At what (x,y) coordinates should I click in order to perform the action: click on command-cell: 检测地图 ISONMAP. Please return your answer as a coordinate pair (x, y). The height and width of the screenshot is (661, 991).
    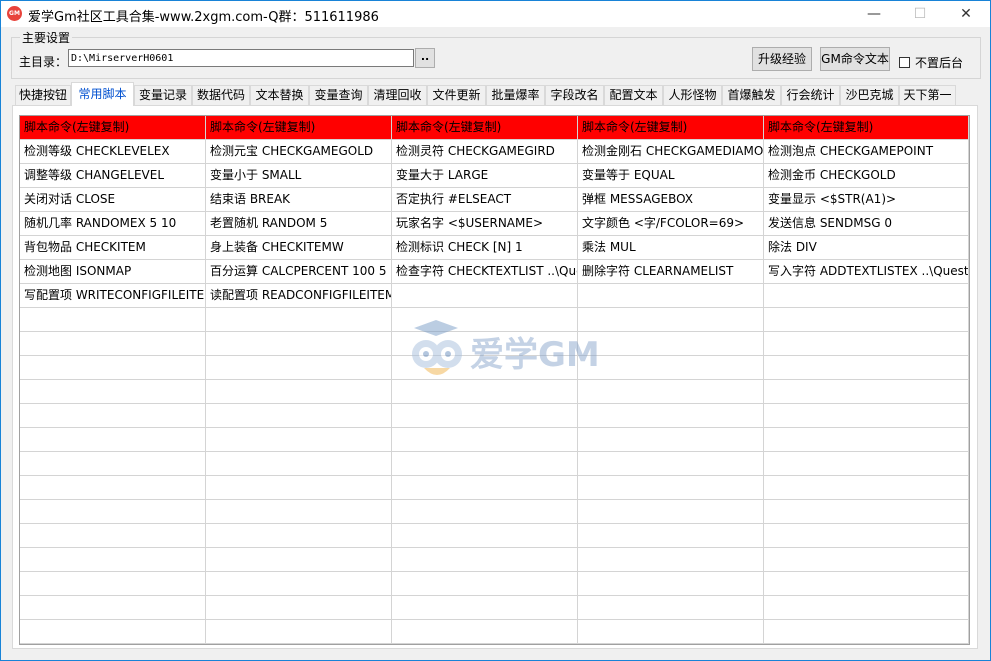
    Looking at the image, I should click on (113, 272).